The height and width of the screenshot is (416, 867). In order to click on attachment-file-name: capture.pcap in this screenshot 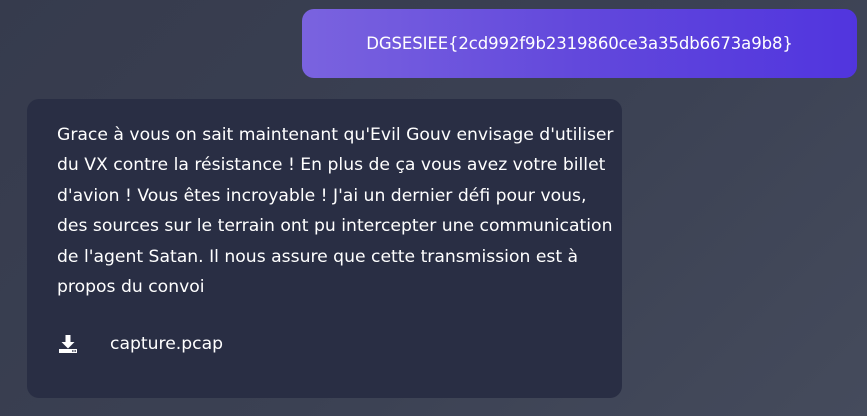, I will do `click(166, 344)`.